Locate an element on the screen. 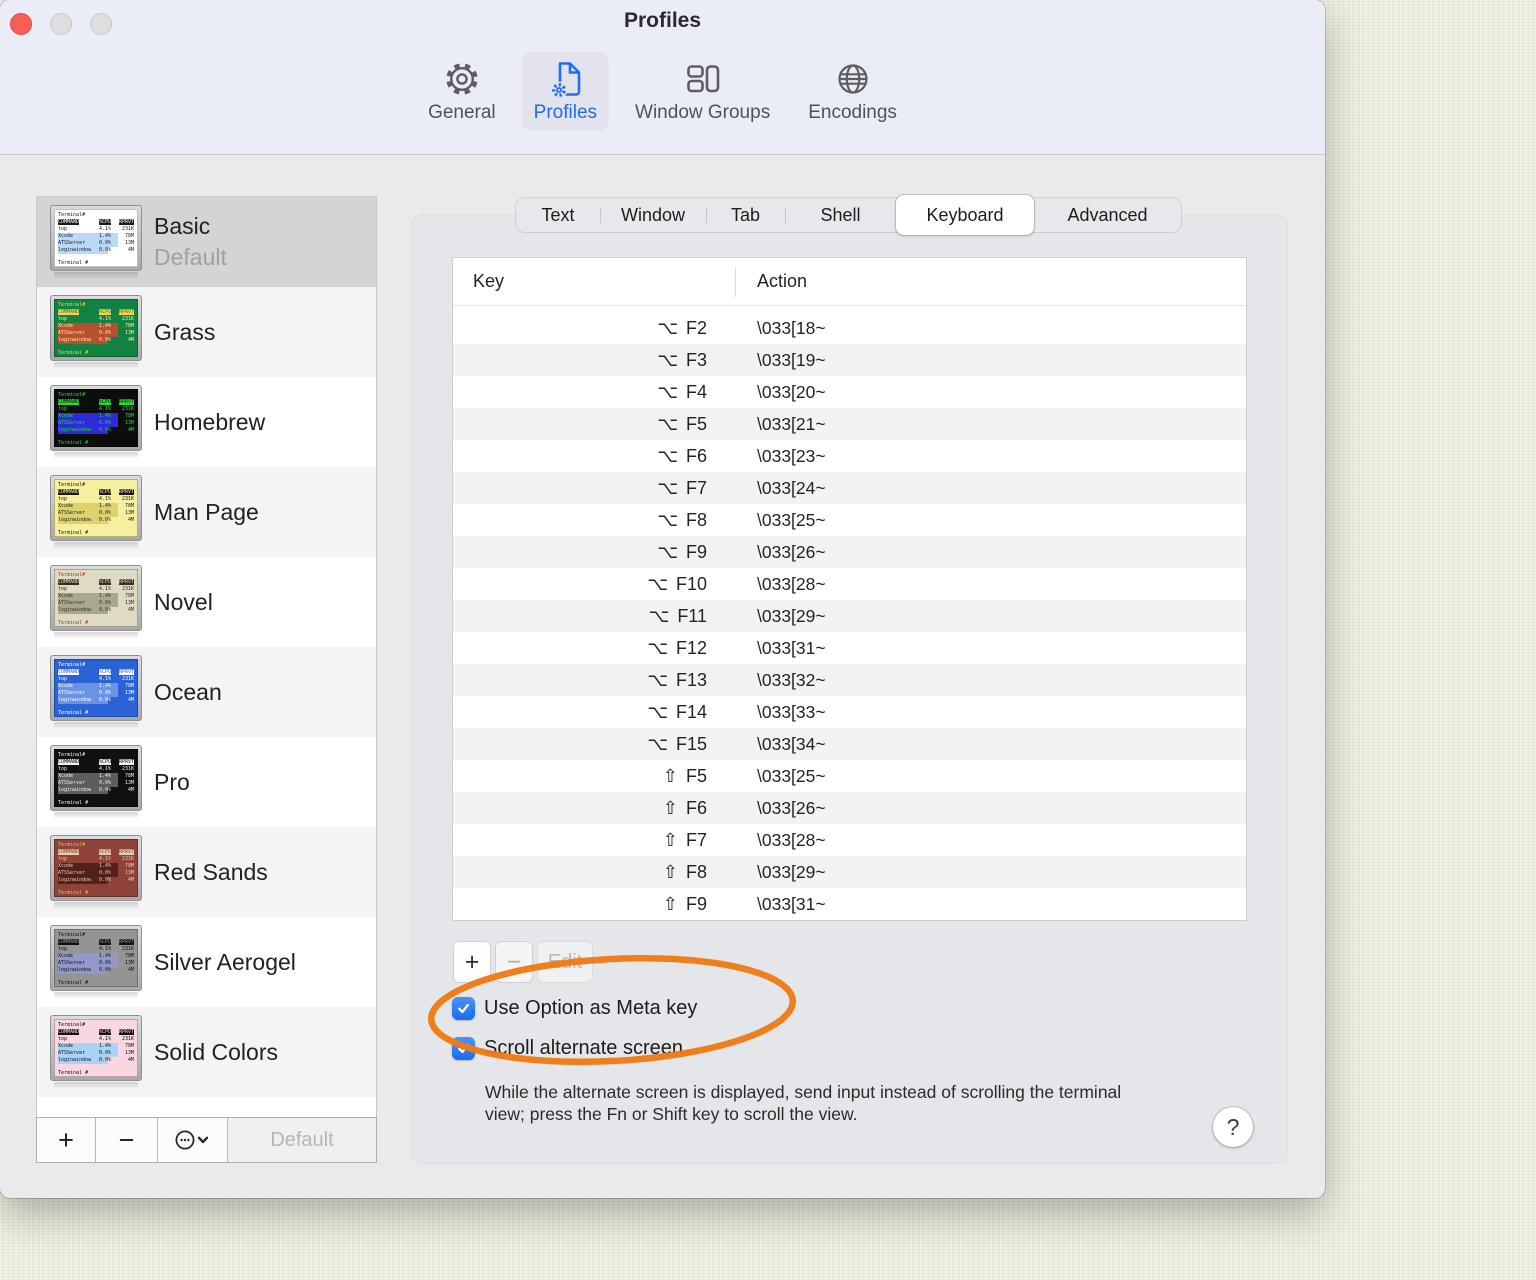 The height and width of the screenshot is (1280, 1536). tab-tab: Tab is located at coordinates (745, 215).